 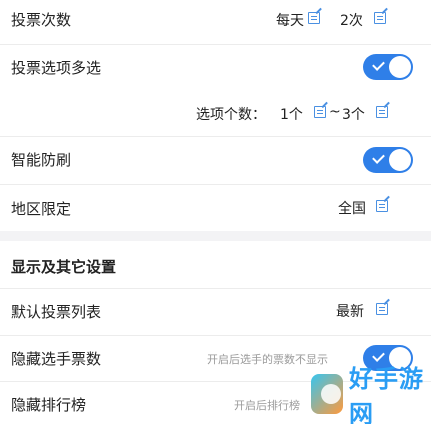 I want to click on vote-count-row: 投票次数 每天 2次, so click(x=215, y=20).